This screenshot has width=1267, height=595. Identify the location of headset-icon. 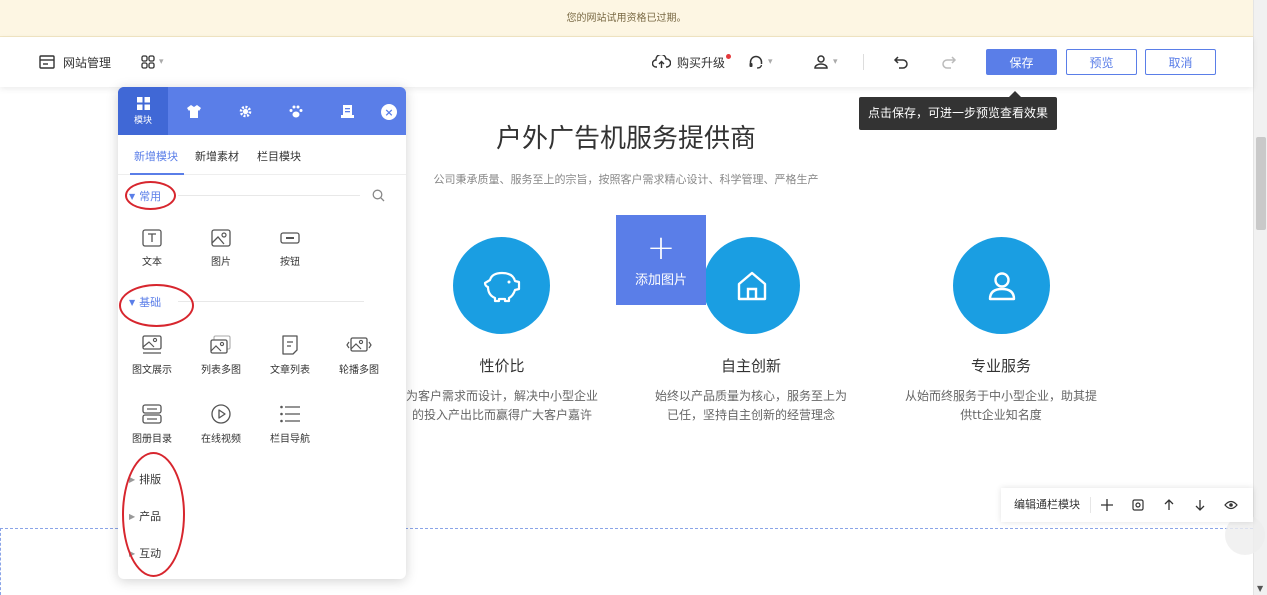
(756, 62).